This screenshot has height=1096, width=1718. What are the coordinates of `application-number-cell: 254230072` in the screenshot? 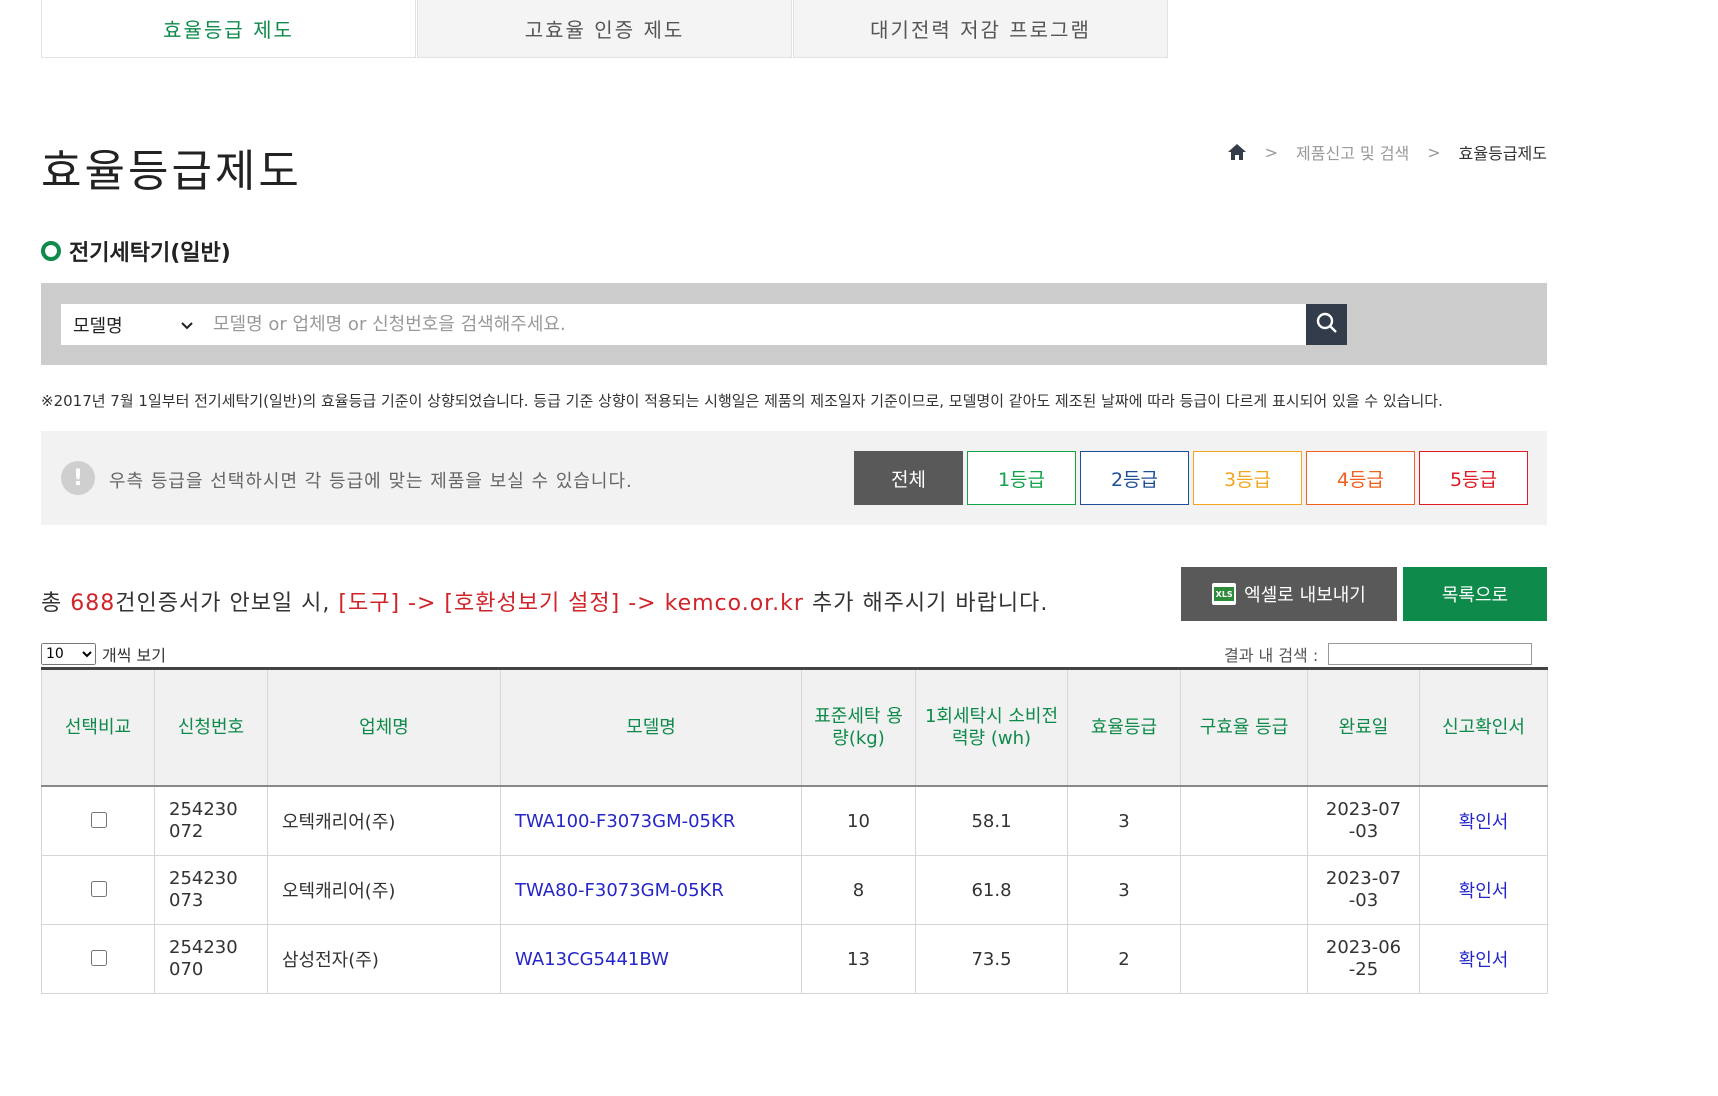 It's located at (211, 820).